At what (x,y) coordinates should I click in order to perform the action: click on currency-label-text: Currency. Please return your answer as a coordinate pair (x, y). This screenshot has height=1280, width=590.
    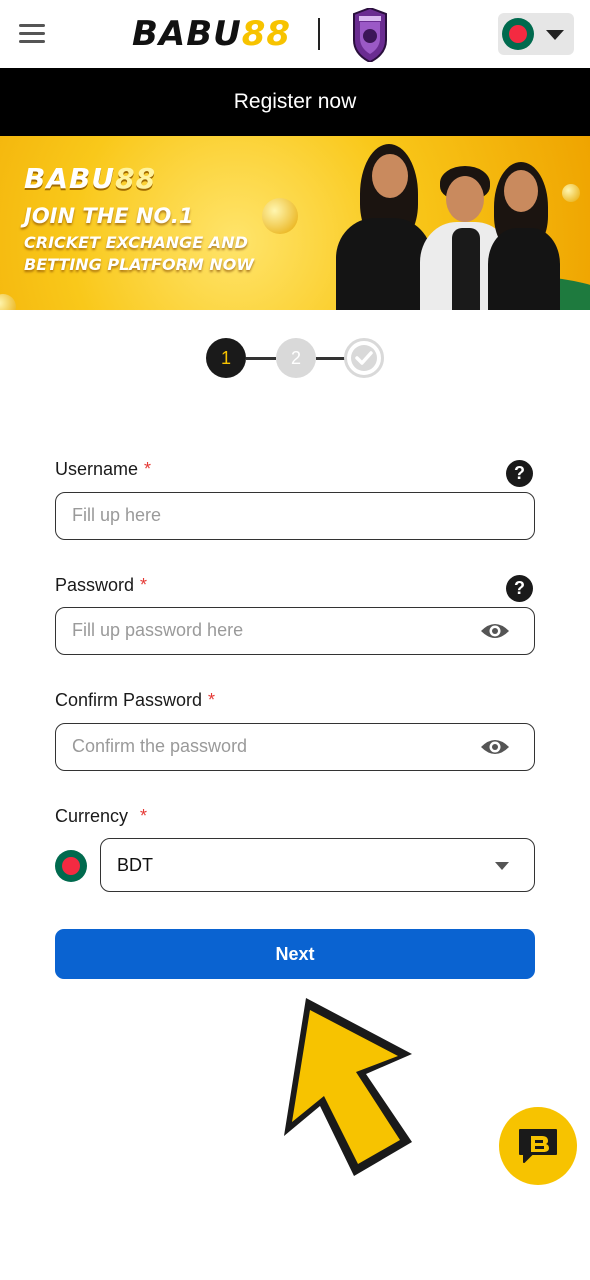
    Looking at the image, I should click on (92, 816).